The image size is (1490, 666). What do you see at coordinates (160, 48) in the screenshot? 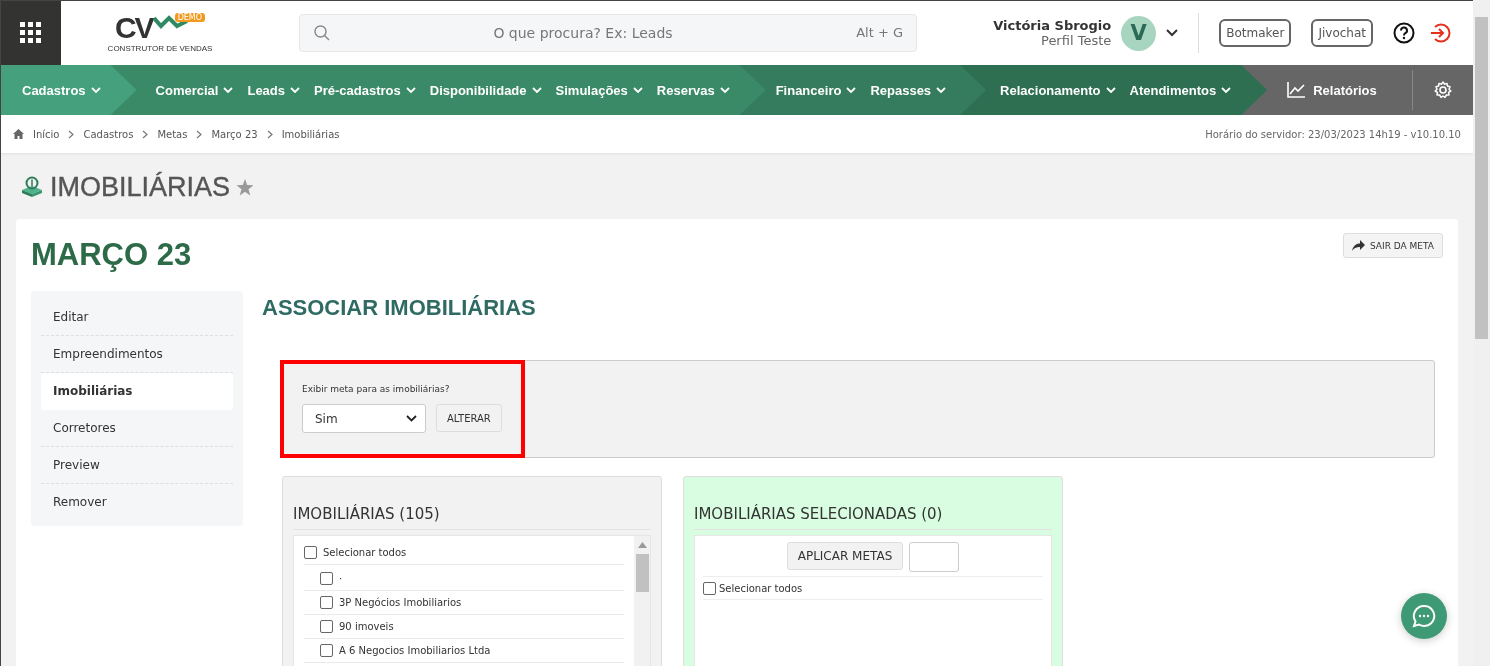
I see `logo-tagline: CONSTRUTOR DE VENDAS` at bounding box center [160, 48].